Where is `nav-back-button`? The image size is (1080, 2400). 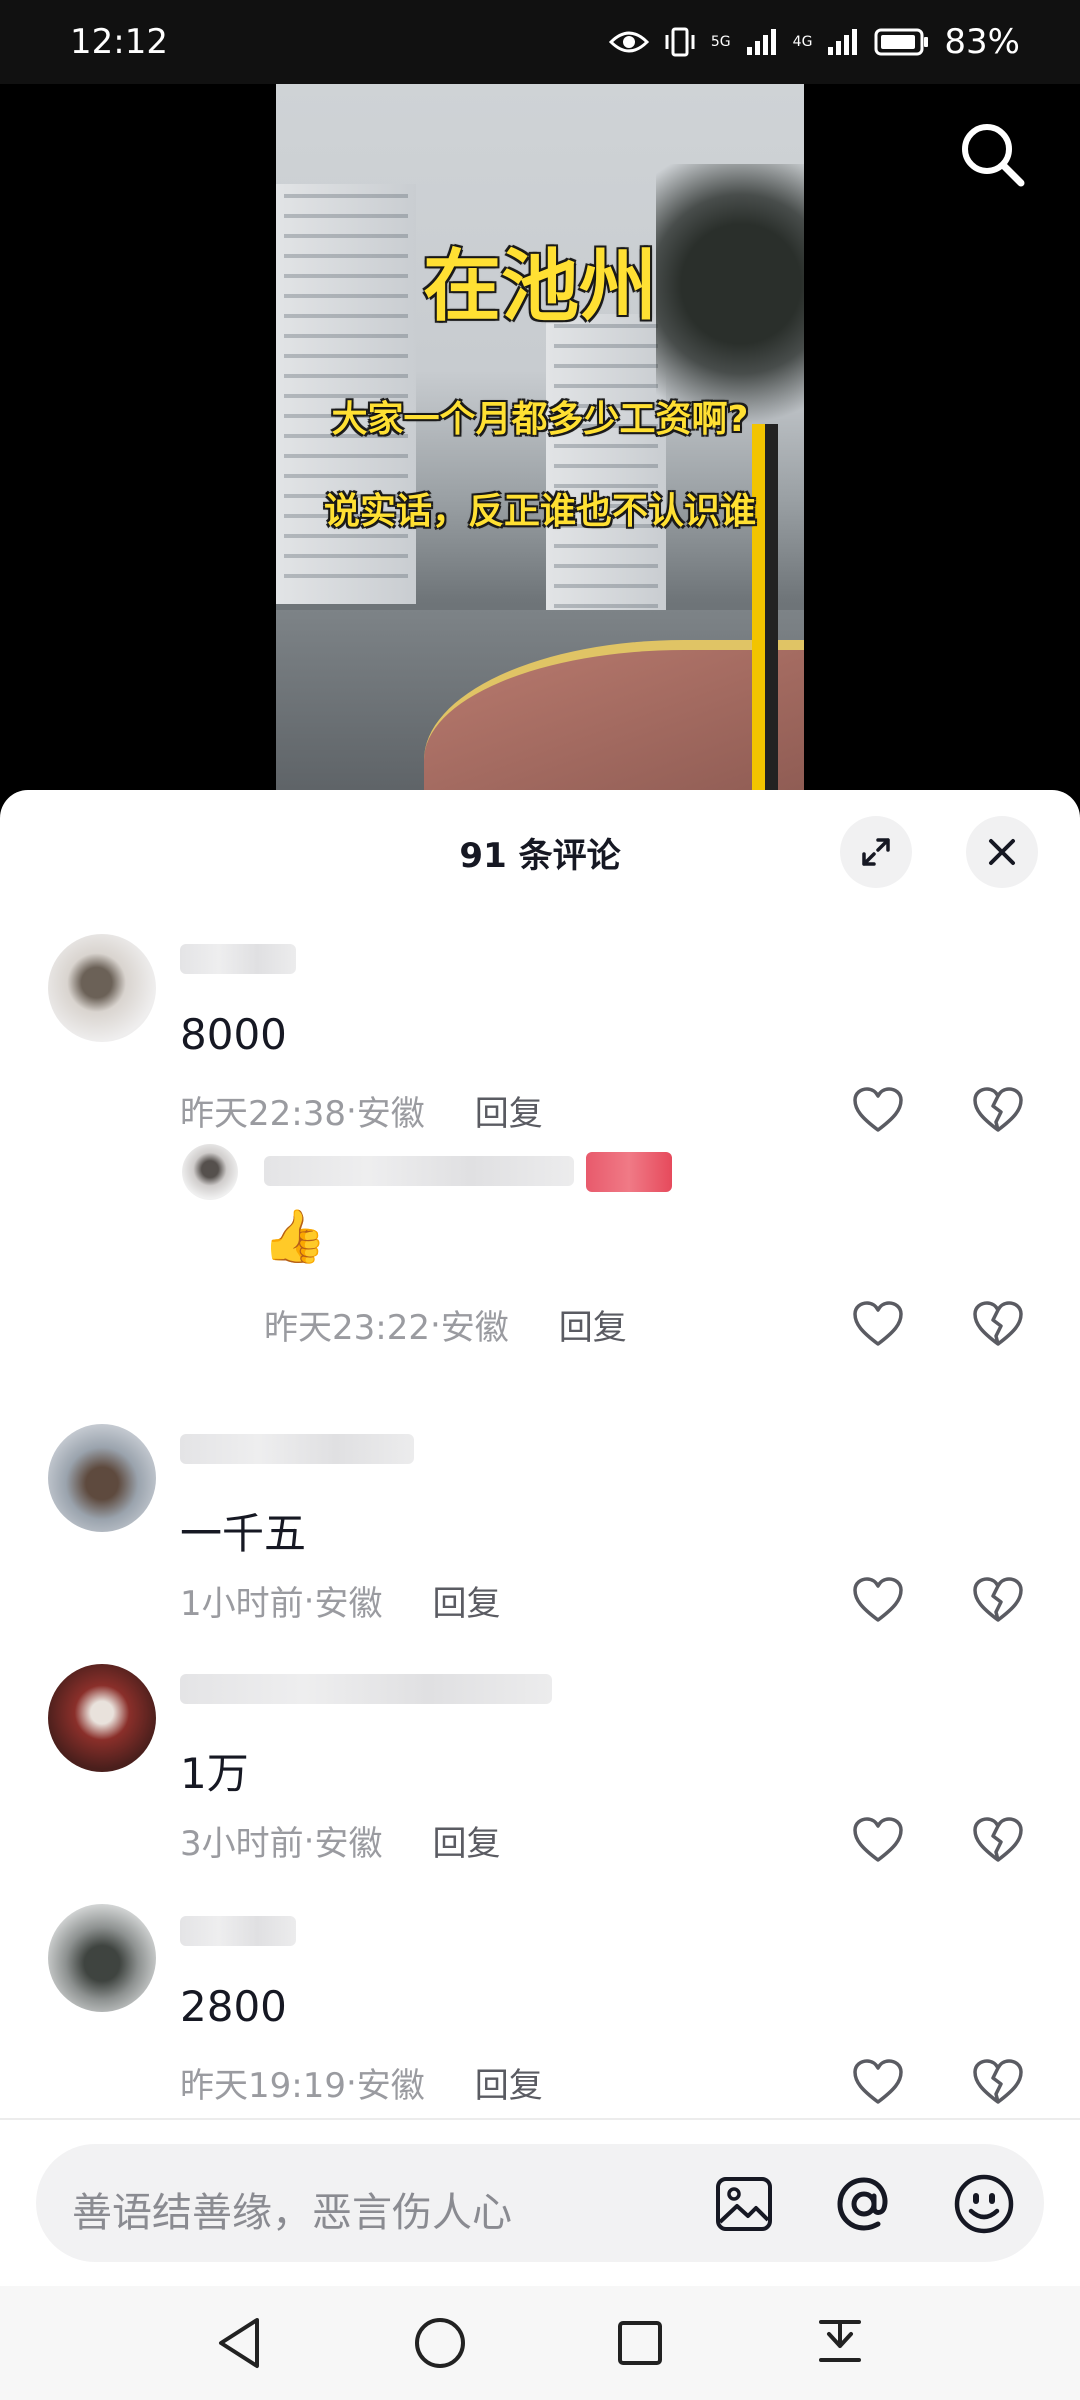
nav-back-button is located at coordinates (240, 2343).